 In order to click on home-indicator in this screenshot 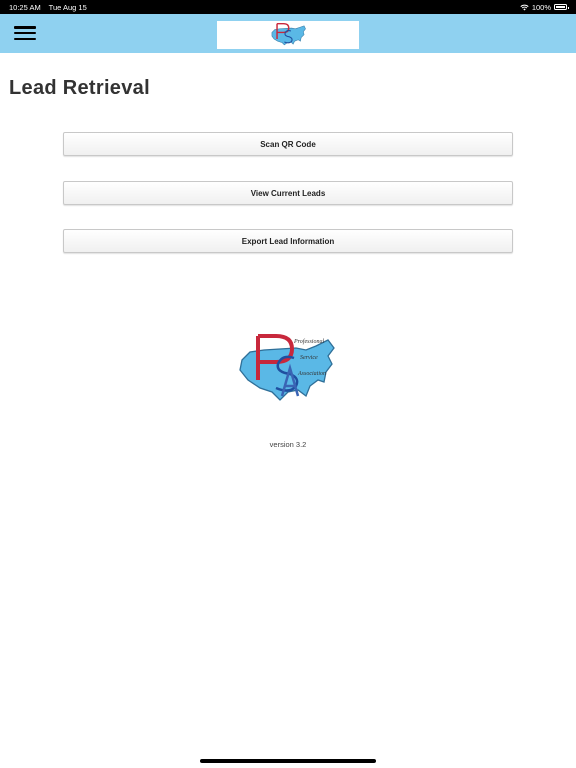, I will do `click(288, 761)`.